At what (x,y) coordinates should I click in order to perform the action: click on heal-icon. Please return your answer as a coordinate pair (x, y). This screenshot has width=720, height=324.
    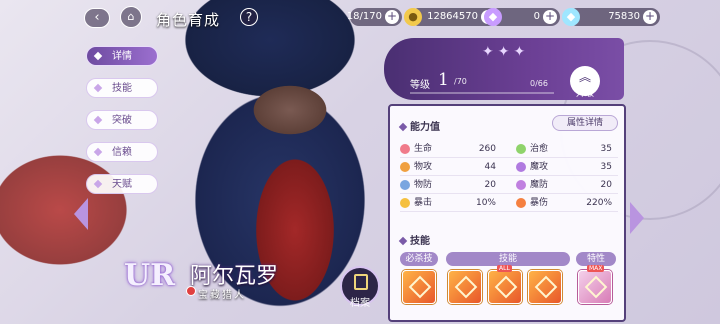
    Looking at the image, I should click on (521, 149).